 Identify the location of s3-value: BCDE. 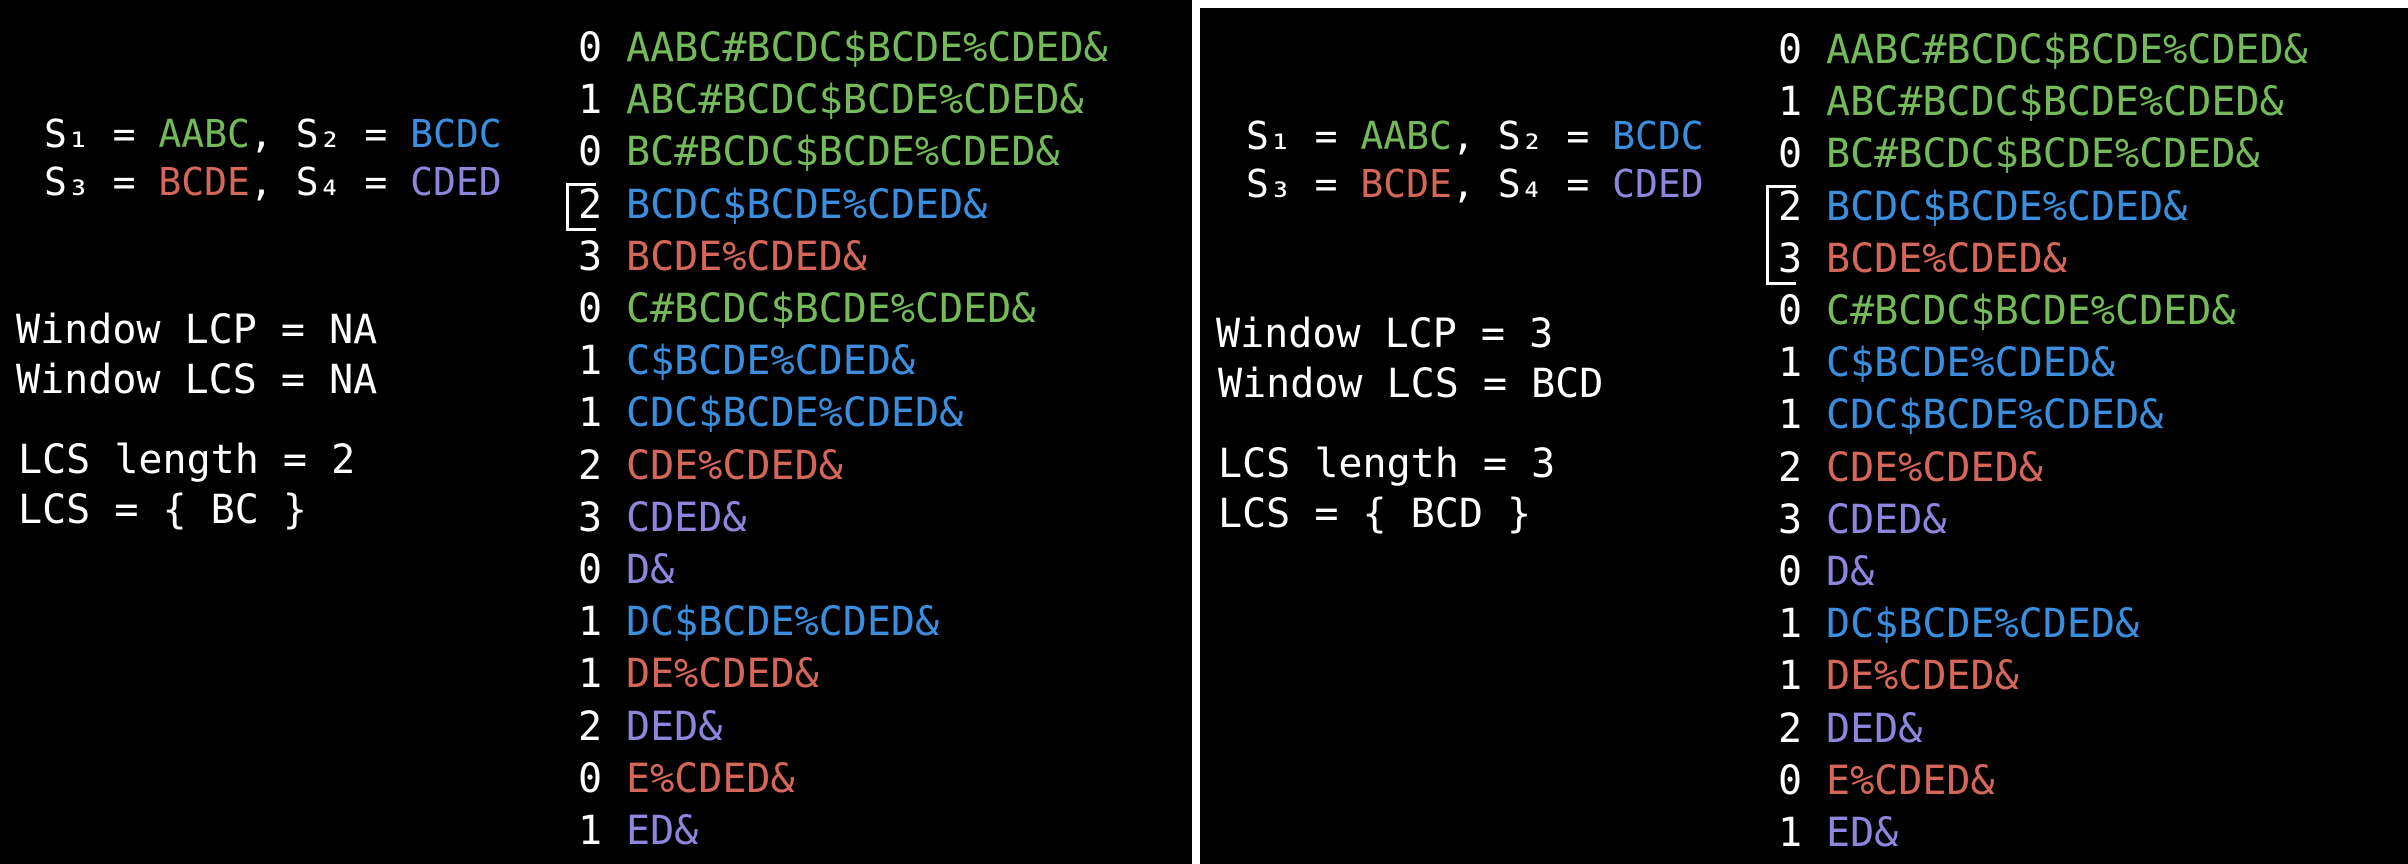
(1406, 184).